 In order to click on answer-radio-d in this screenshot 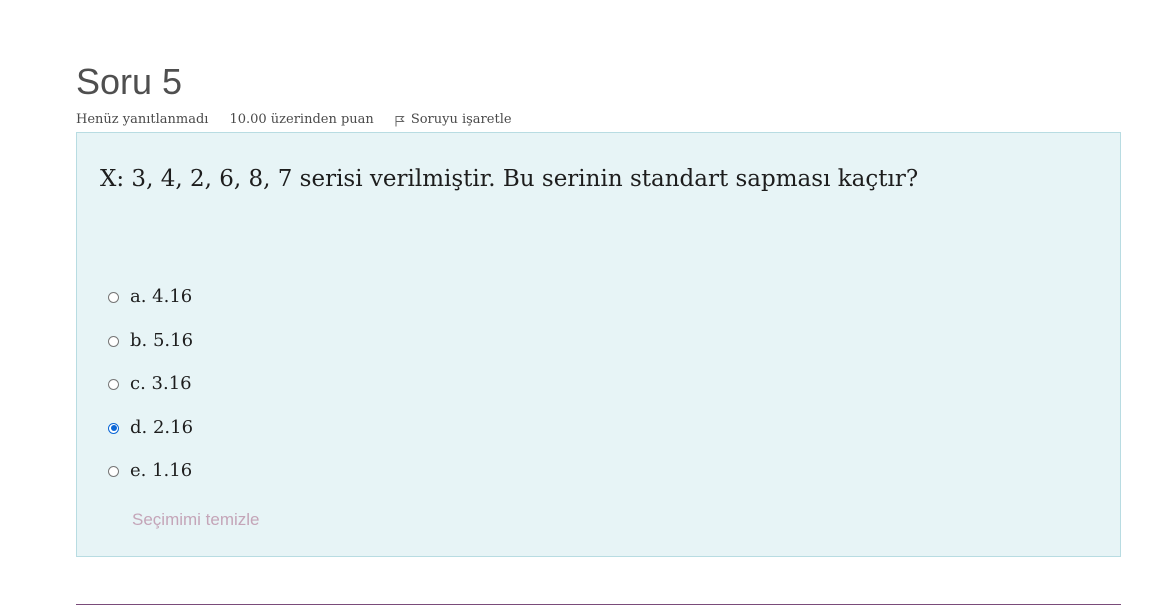, I will do `click(113, 428)`.